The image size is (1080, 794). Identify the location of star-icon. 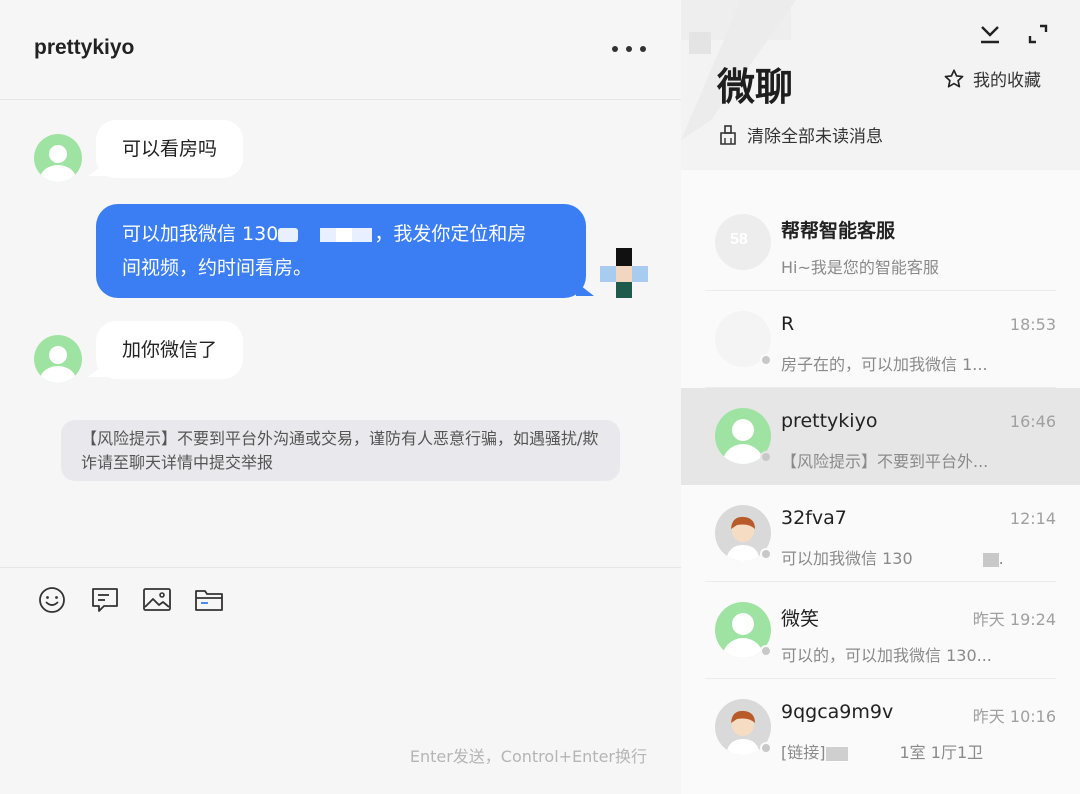
(954, 78).